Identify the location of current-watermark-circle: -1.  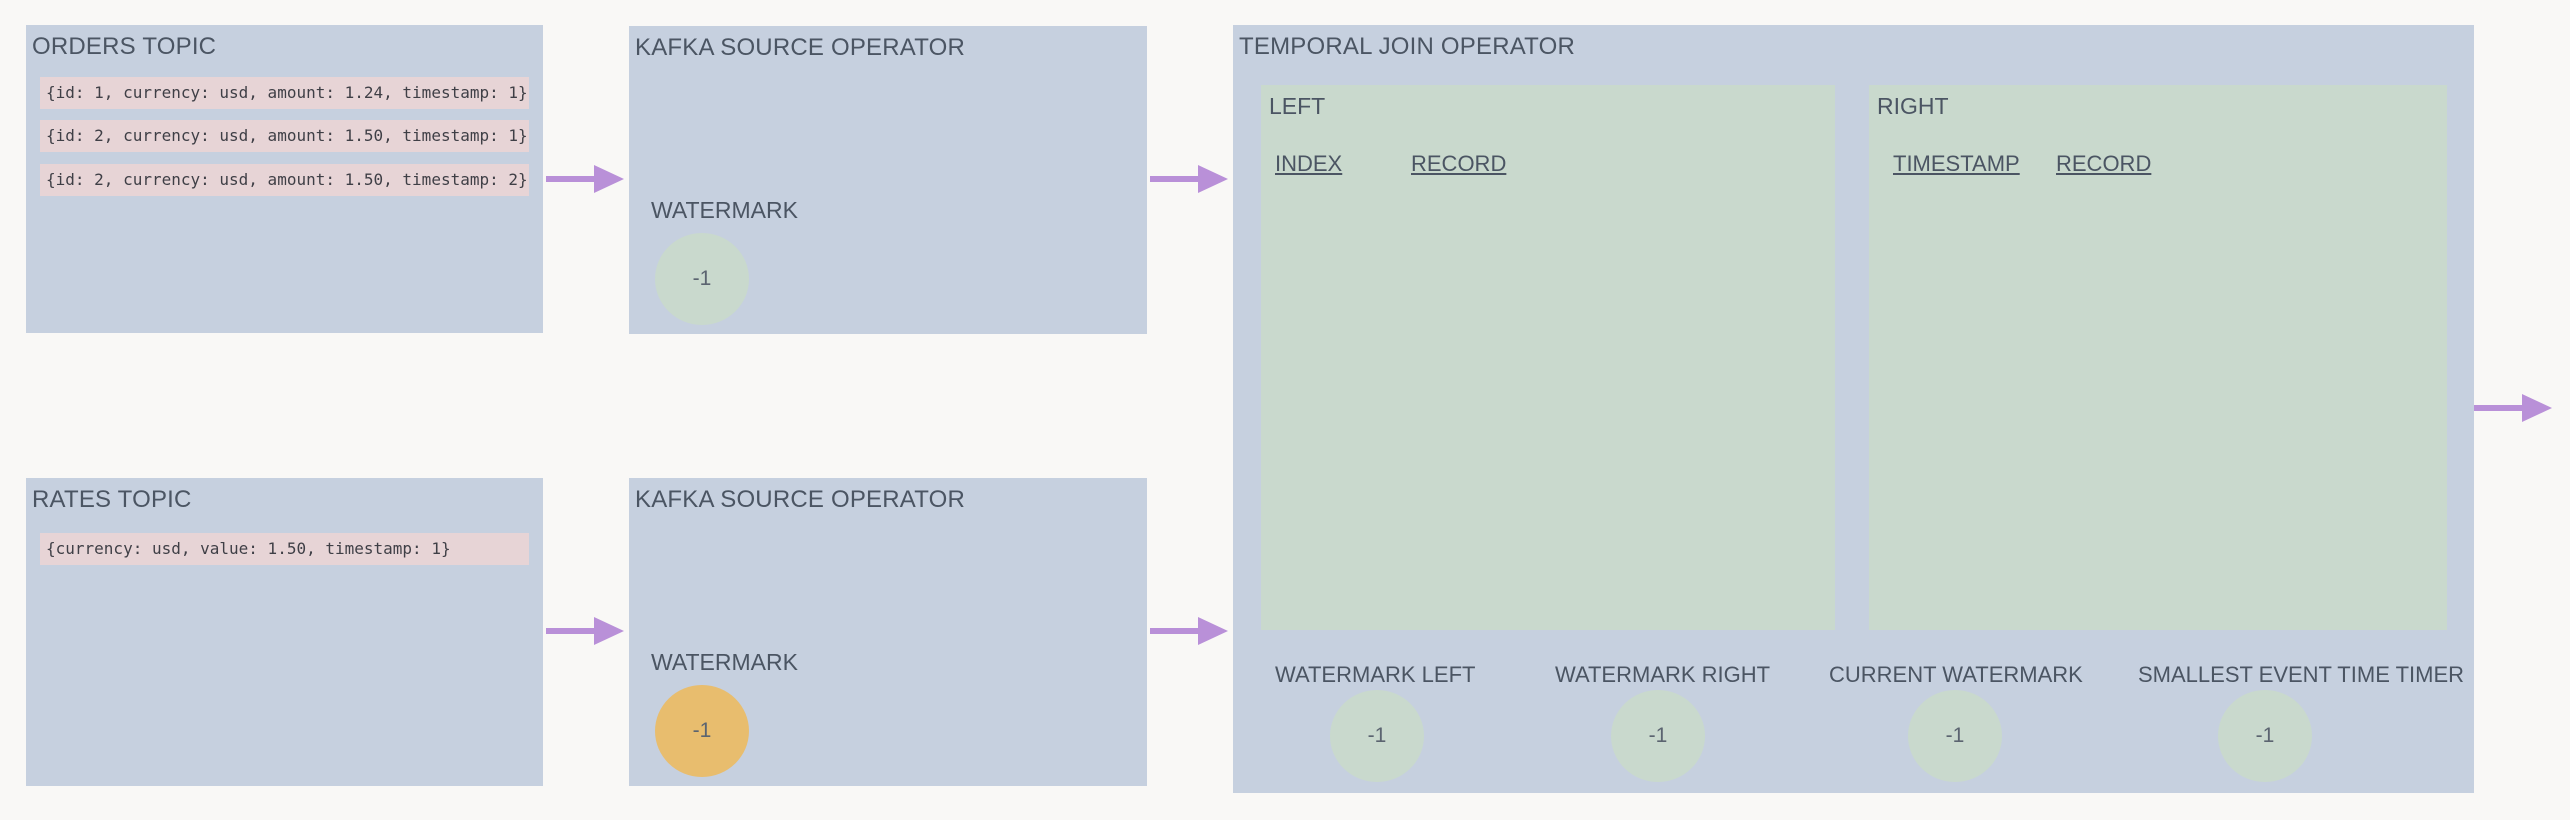
(1955, 736).